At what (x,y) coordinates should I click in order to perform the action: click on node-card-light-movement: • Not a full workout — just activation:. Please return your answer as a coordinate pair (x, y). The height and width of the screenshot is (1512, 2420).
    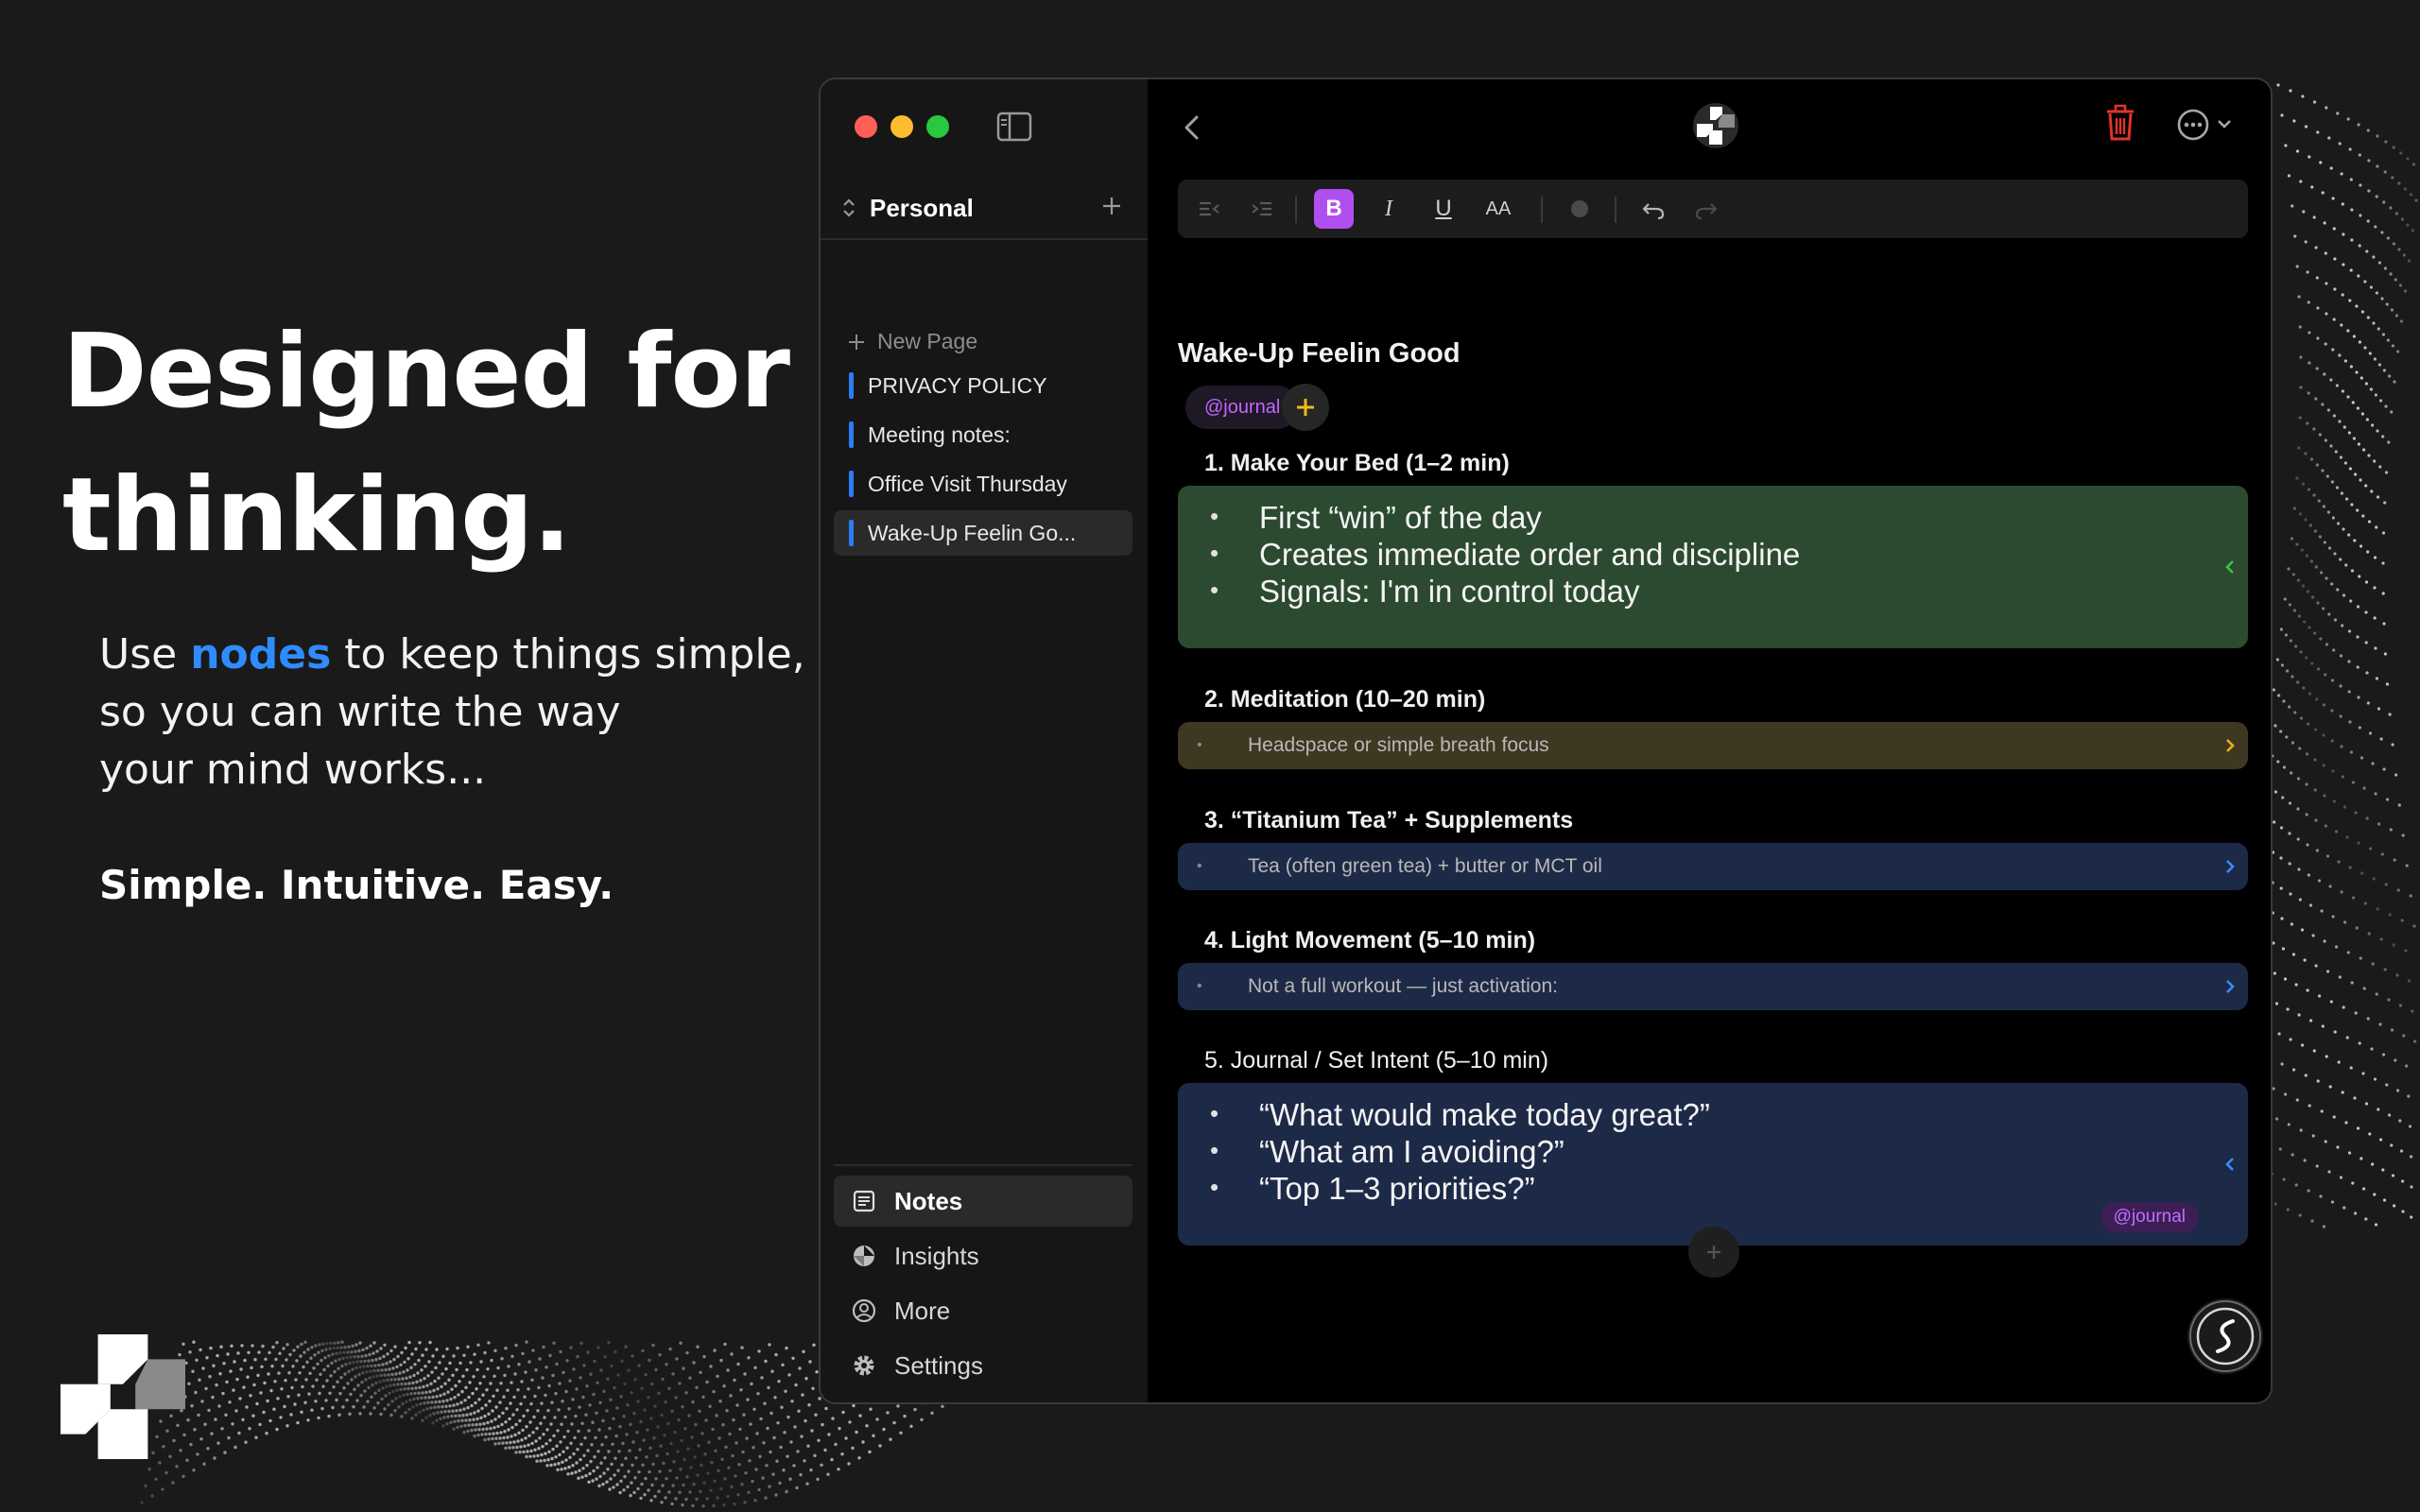
    Looking at the image, I should click on (1713, 986).